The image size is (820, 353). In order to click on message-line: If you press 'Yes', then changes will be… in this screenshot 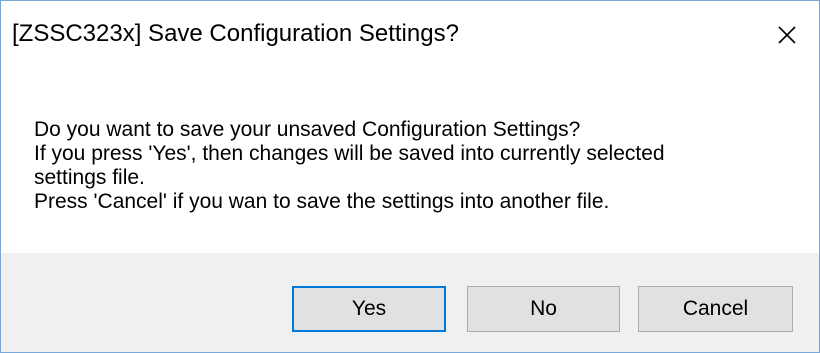, I will do `click(349, 153)`.